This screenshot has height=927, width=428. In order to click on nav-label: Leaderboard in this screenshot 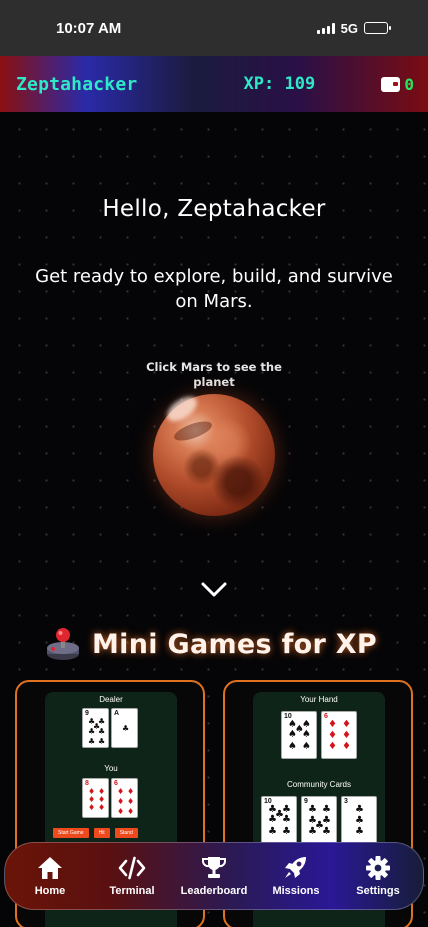, I will do `click(214, 891)`.